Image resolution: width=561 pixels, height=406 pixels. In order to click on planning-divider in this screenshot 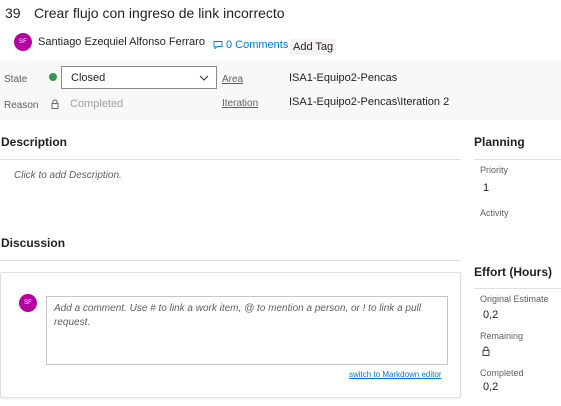, I will do `click(517, 159)`.